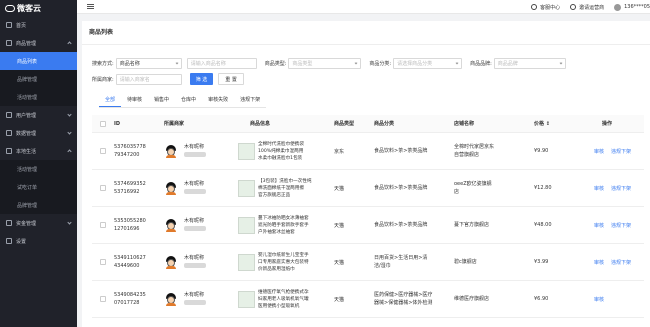 This screenshot has width=650, height=327. What do you see at coordinates (587, 7) in the screenshot?
I see `invite-operator-link: 邀请运营商` at bounding box center [587, 7].